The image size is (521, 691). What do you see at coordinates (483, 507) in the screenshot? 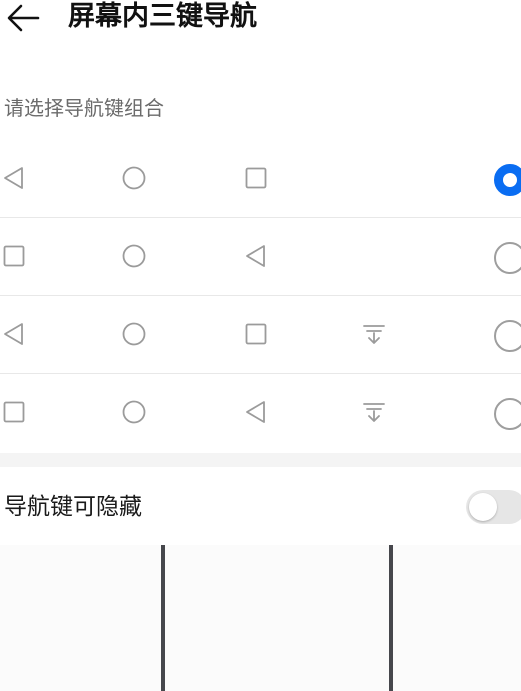
I see `toggle-knob` at bounding box center [483, 507].